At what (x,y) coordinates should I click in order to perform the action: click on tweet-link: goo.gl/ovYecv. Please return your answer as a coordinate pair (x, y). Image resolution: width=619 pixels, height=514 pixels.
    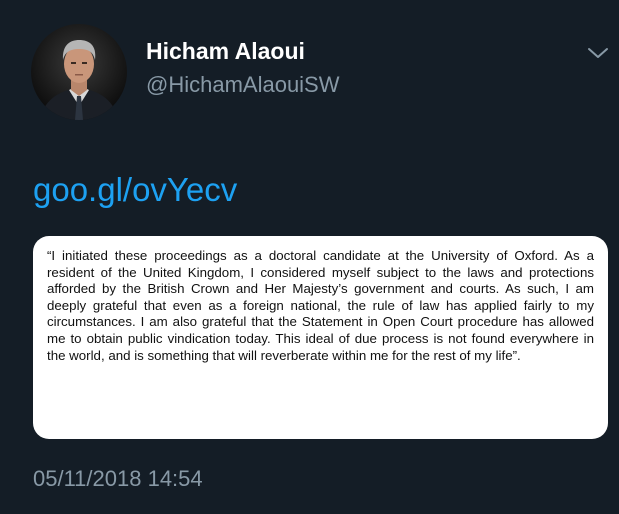
    Looking at the image, I should click on (135, 190).